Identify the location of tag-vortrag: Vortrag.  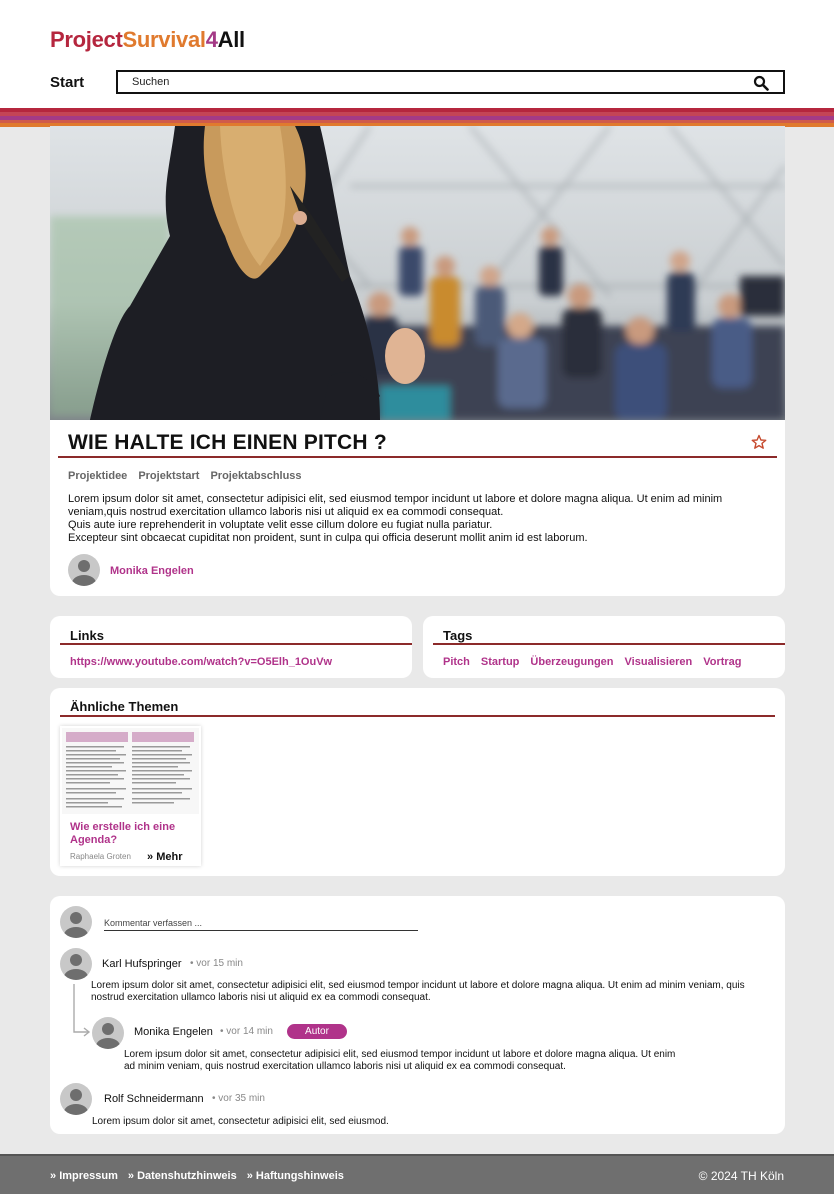
(722, 662).